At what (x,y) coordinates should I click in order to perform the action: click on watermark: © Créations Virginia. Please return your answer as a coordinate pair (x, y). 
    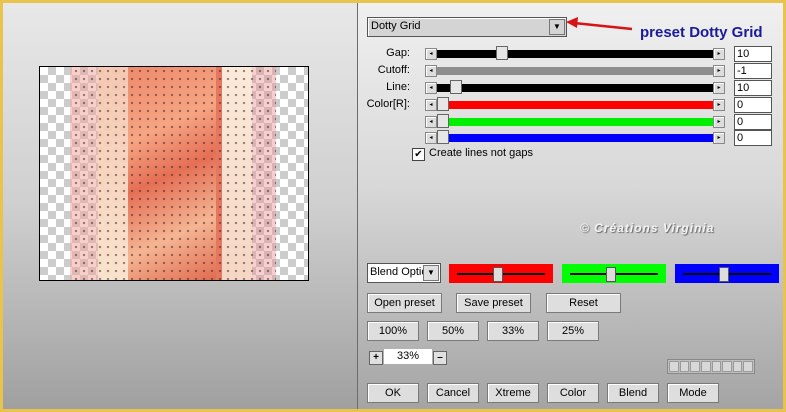
    Looking at the image, I should click on (647, 228).